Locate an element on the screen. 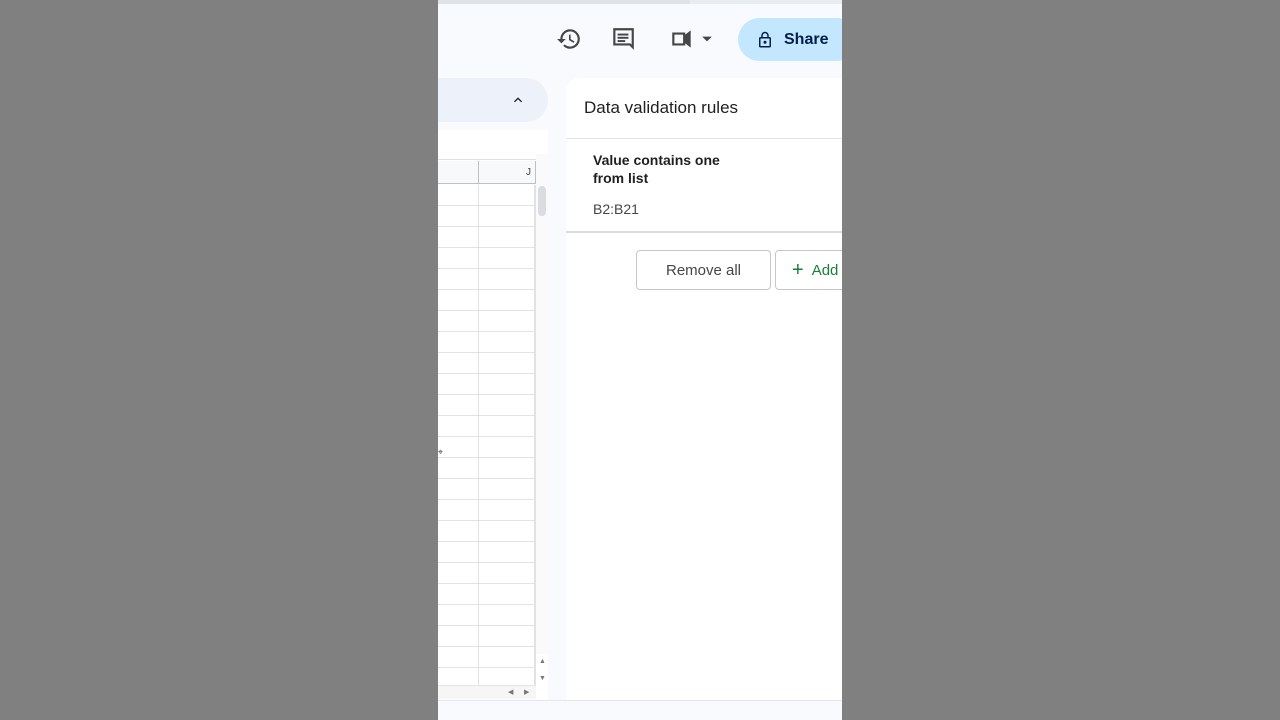 Image resolution: width=1280 pixels, height=720 pixels. scroll-left-arrow-icon: ◀ is located at coordinates (510, 692).